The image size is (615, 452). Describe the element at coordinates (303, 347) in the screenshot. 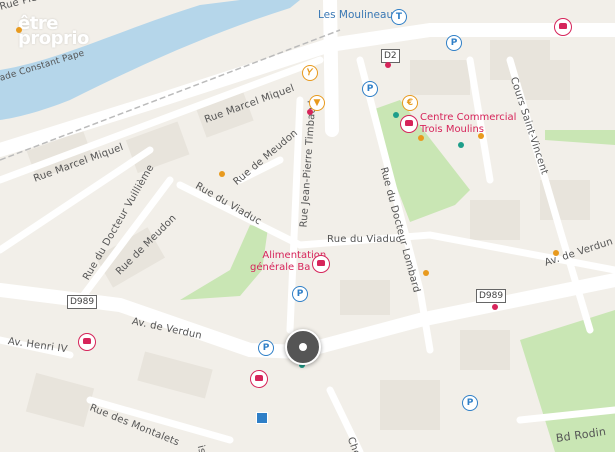

I see `location-marker-icon` at that location.